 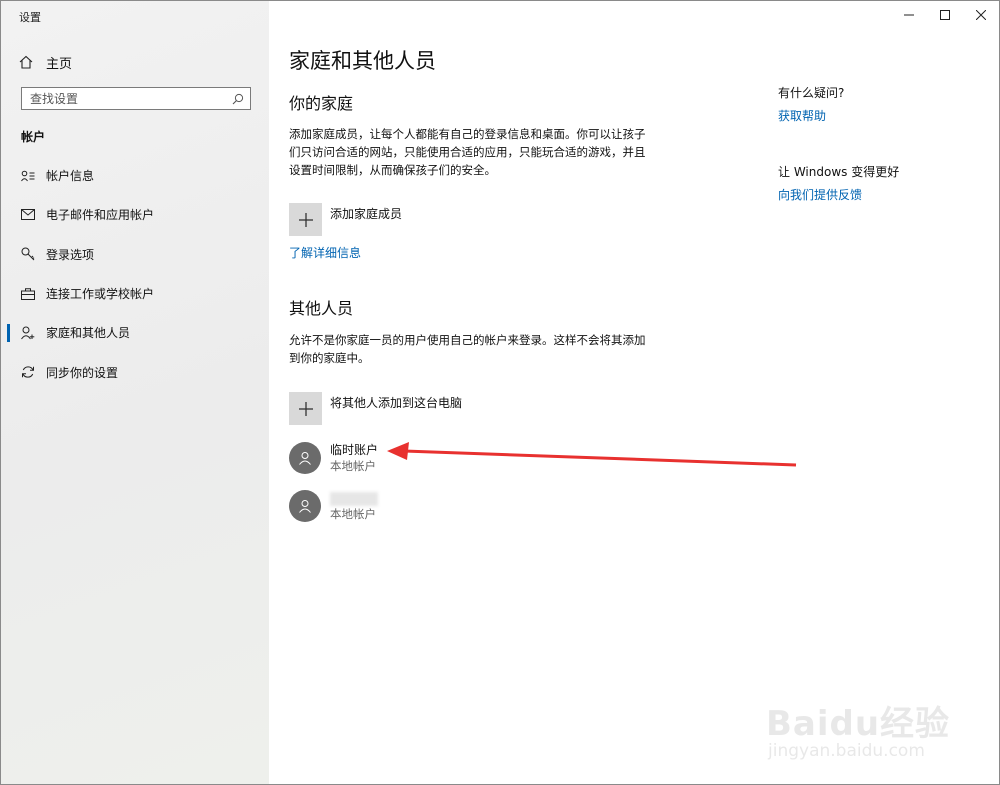 I want to click on mail-icon, so click(x=28, y=215).